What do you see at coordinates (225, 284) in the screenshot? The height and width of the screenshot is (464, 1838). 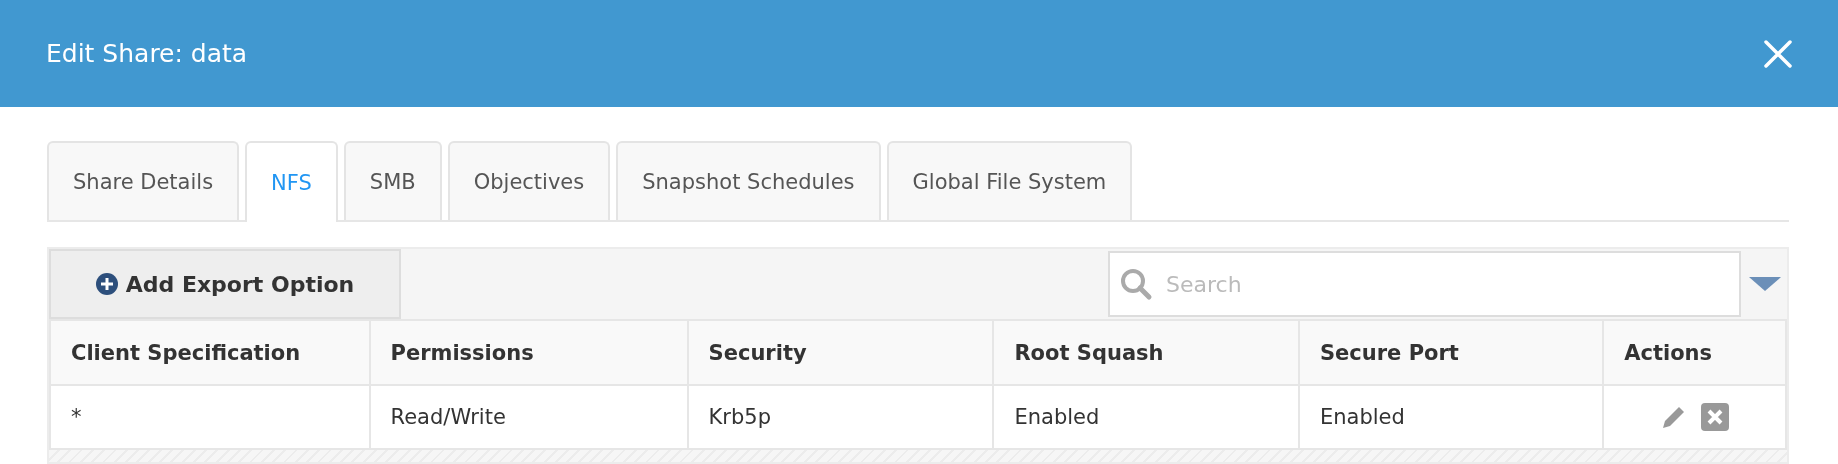 I see `add-export-option-button: Add Export Option` at bounding box center [225, 284].